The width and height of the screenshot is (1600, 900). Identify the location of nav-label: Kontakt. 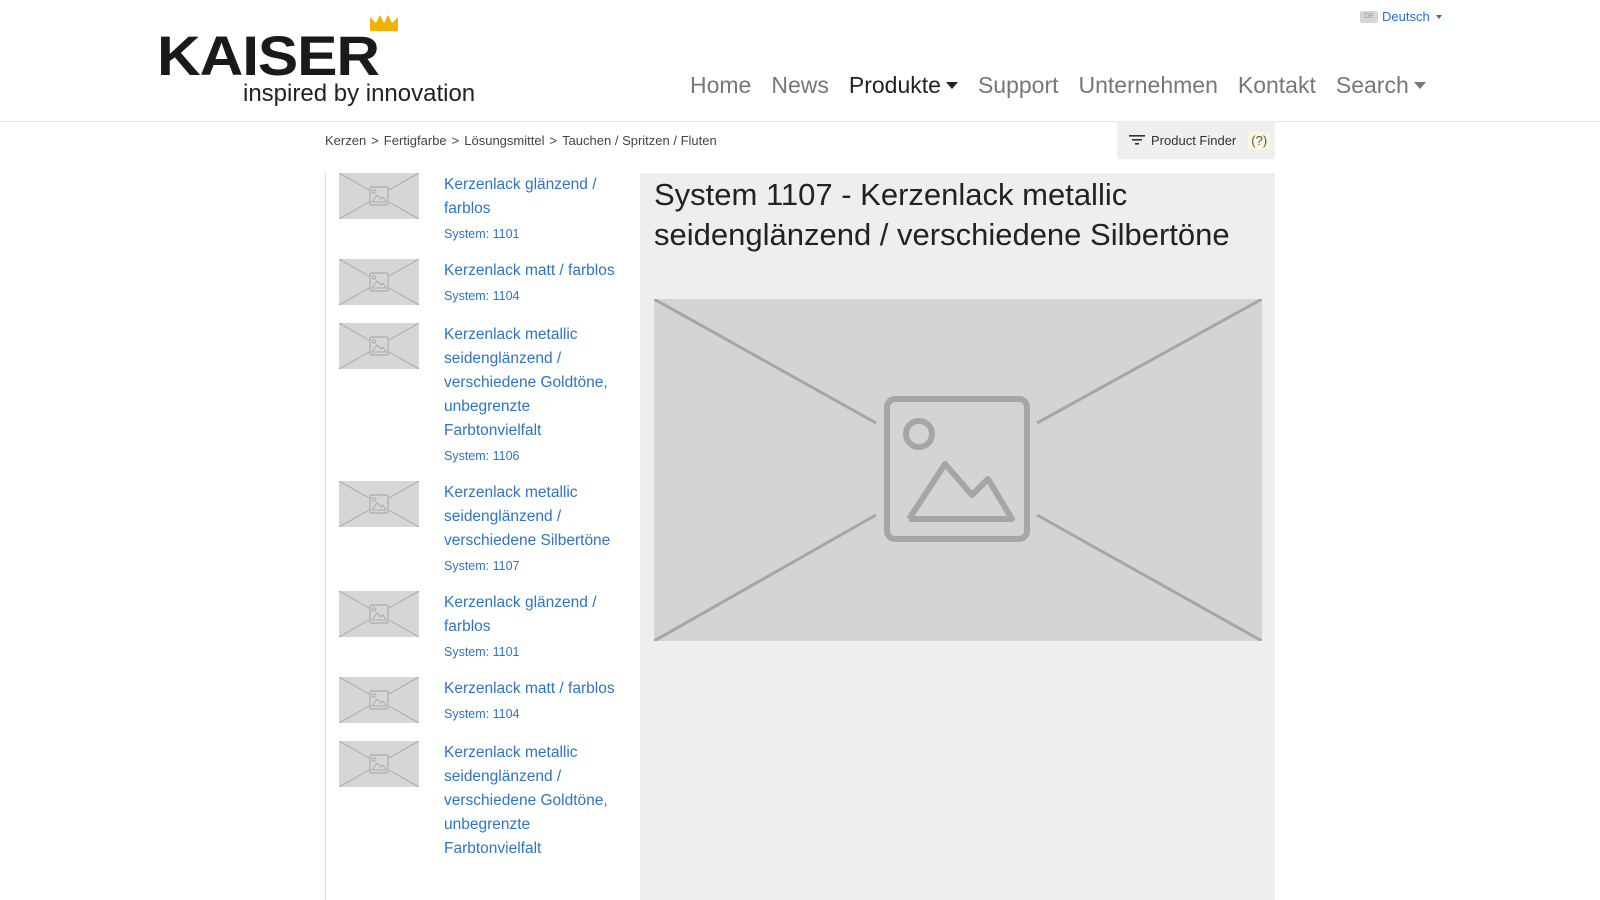
(1276, 85).